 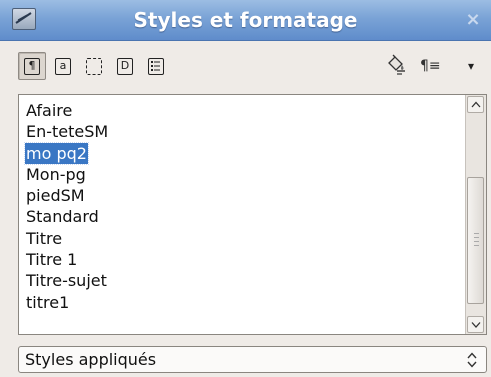 What do you see at coordinates (244, 153) in the screenshot?
I see `list-item-selected: mo pq2` at bounding box center [244, 153].